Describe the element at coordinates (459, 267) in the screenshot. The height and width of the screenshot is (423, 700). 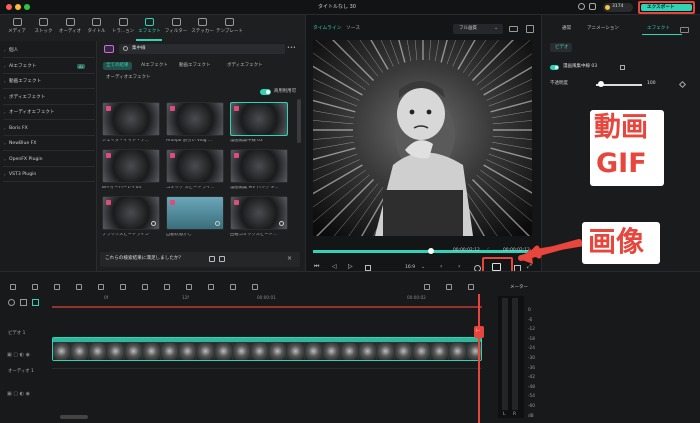
I see `next-frame-icon: ›` at that location.